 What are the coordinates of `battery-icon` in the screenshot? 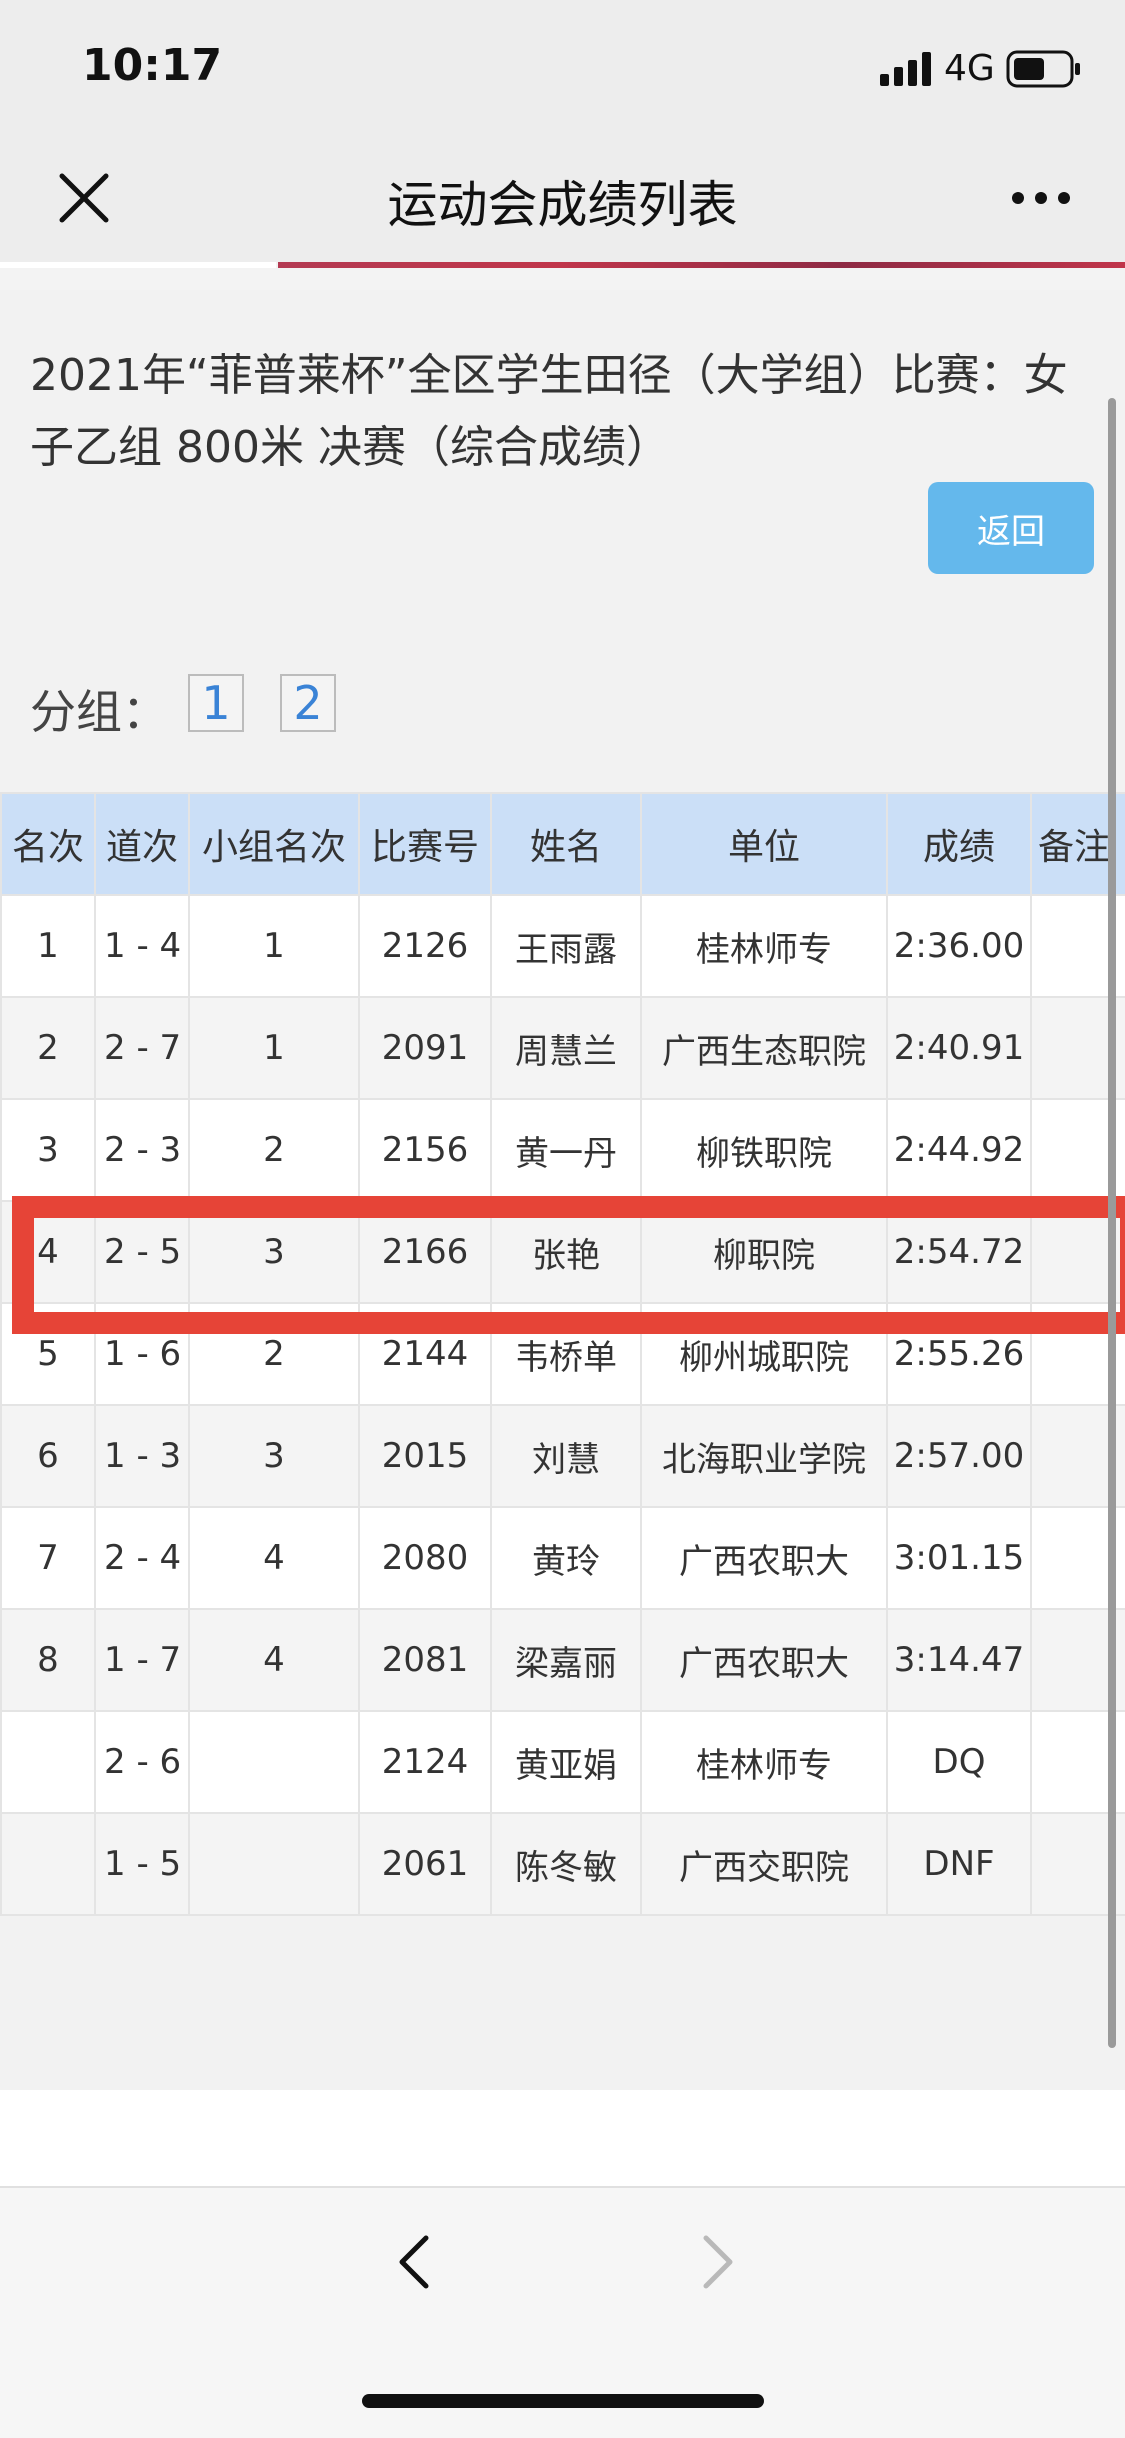 It's located at (1043, 69).